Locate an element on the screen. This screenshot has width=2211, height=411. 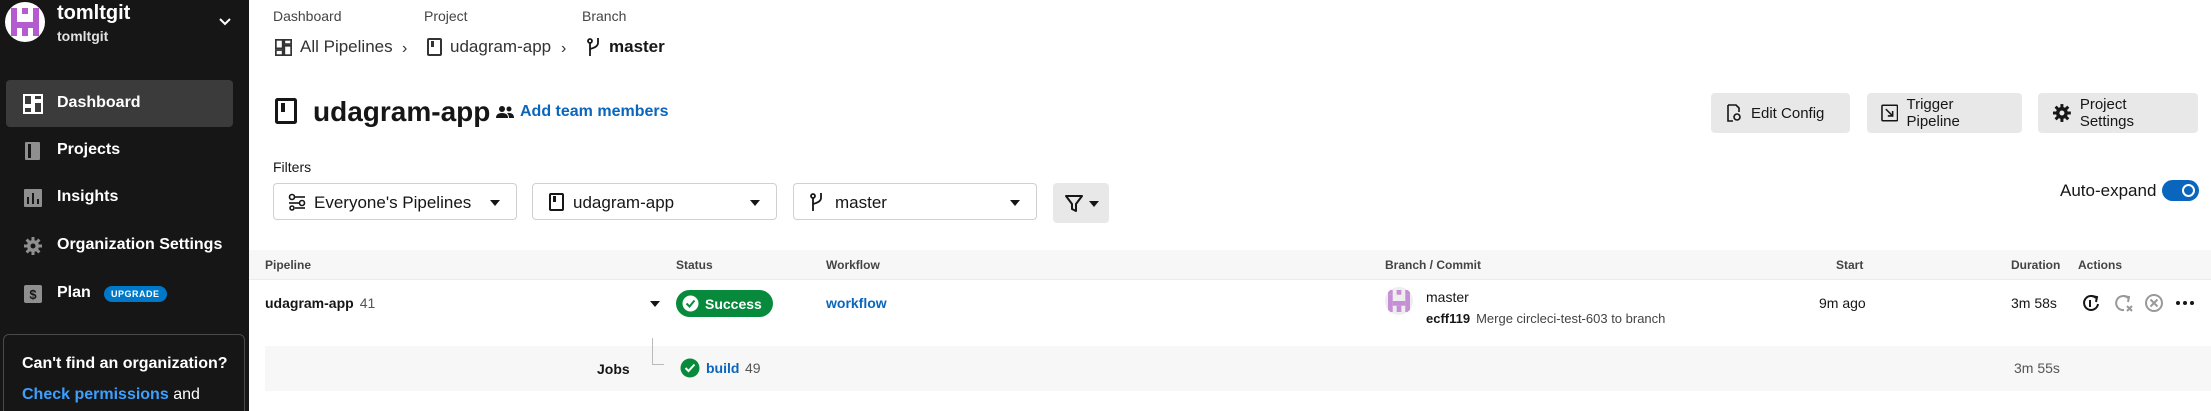
breadcrumb-label-dashboard: Dashboard is located at coordinates (307, 16).